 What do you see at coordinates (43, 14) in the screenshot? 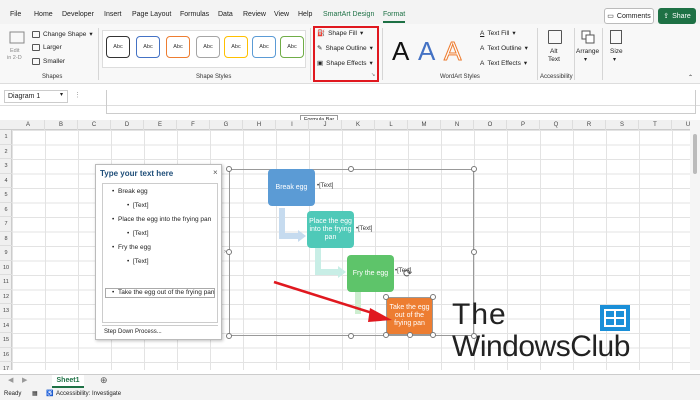
I see `tab-home: Home` at bounding box center [43, 14].